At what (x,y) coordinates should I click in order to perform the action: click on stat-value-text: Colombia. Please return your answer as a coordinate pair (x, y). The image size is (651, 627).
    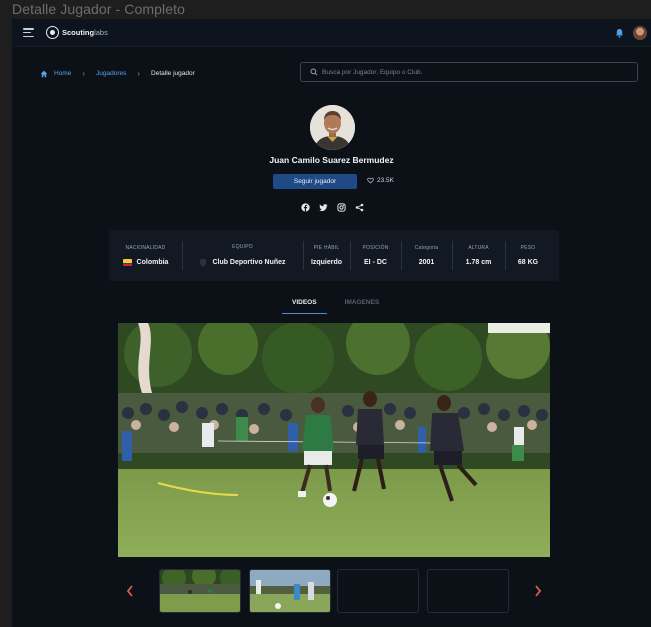
    Looking at the image, I should click on (152, 262).